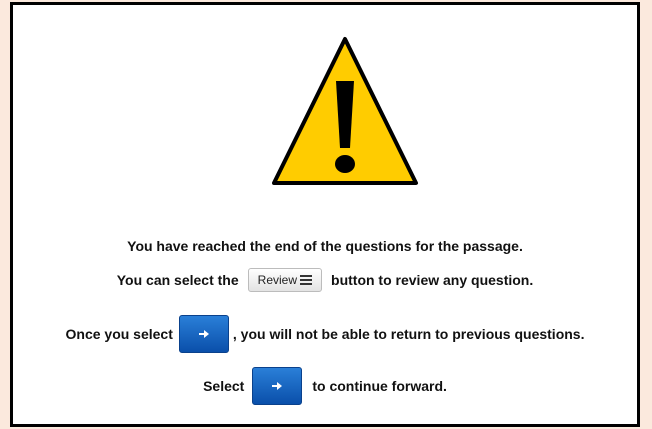 The height and width of the screenshot is (429, 652). What do you see at coordinates (119, 334) in the screenshot?
I see `warning-instruction-prefix: Once you select` at bounding box center [119, 334].